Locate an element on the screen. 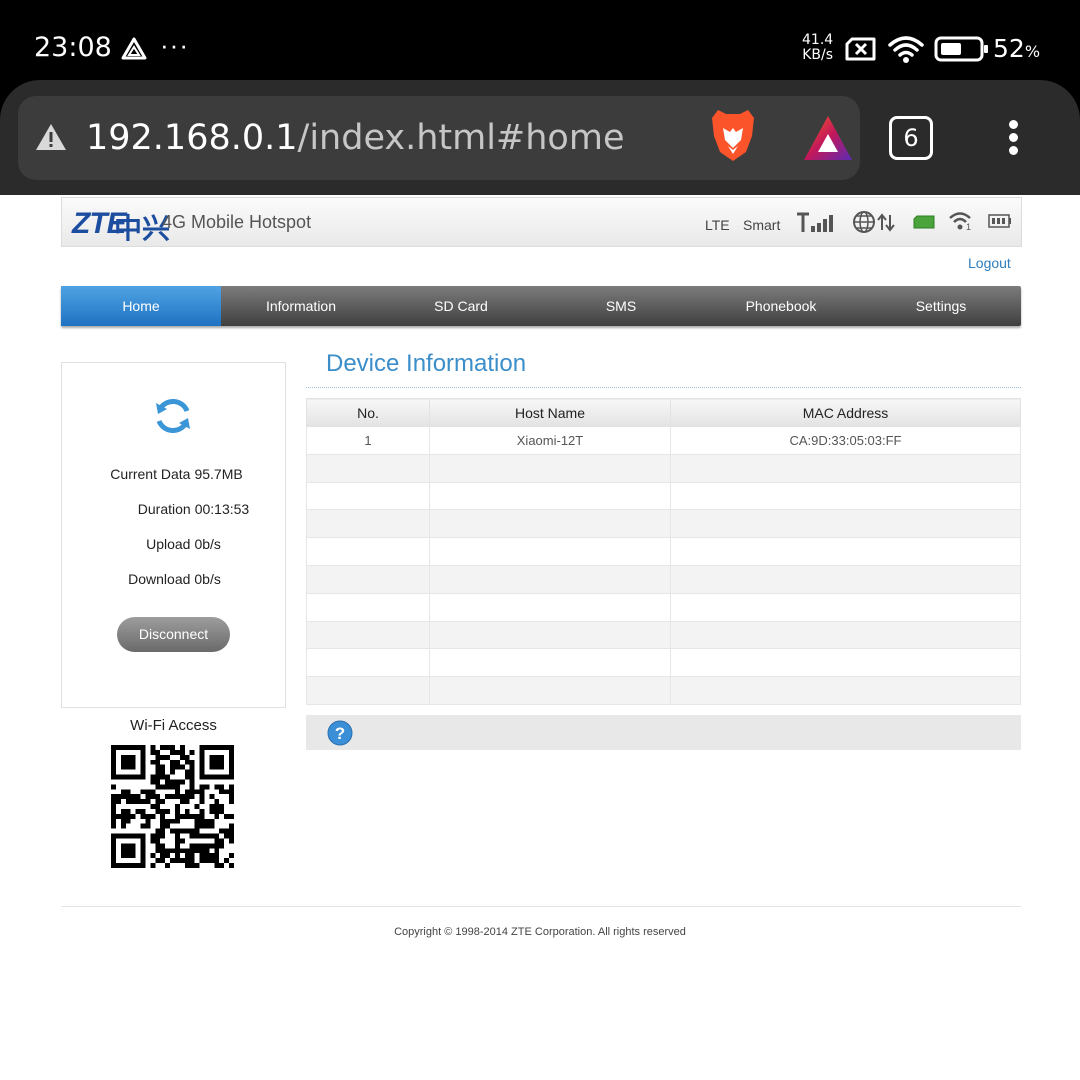 This screenshot has height=1080, width=1080. battery-icon is located at coordinates (961, 49).